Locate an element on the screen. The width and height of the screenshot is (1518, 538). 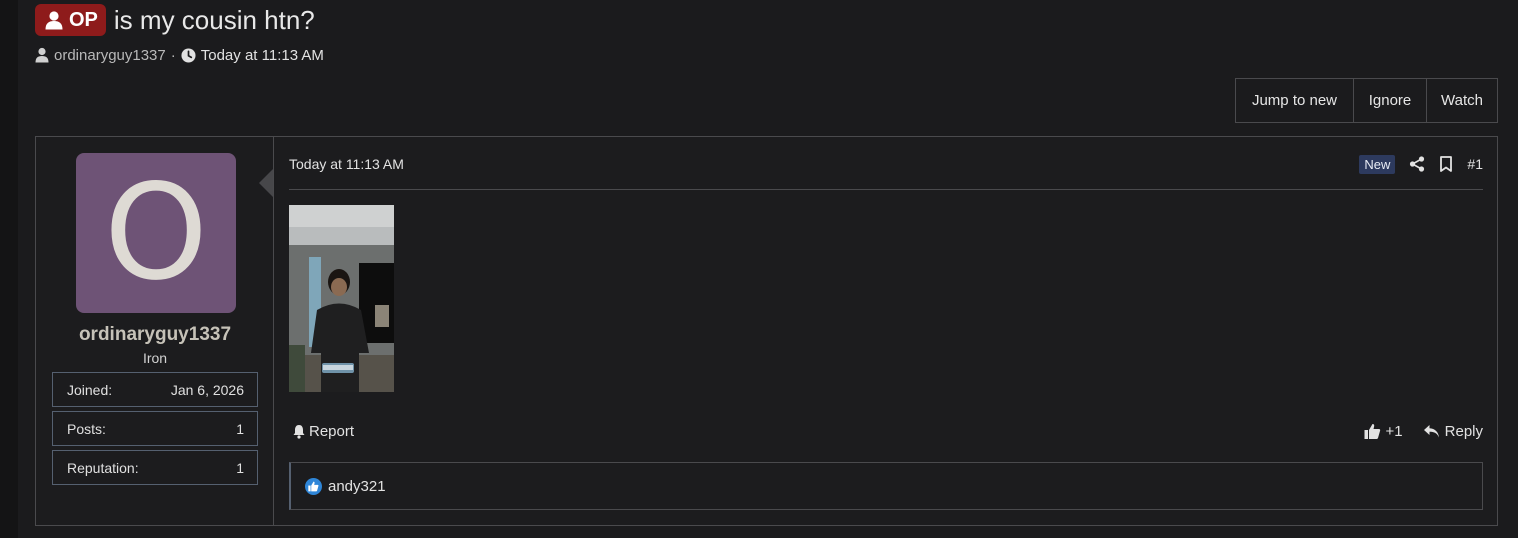
avatar-letter: O is located at coordinates (156, 233).